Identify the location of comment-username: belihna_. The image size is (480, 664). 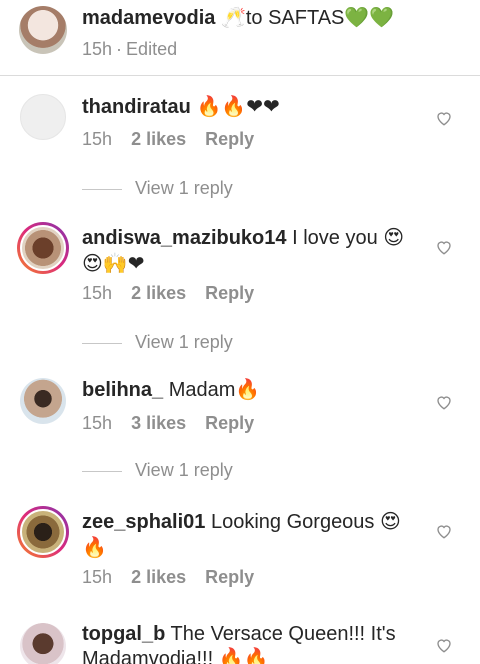
(122, 390).